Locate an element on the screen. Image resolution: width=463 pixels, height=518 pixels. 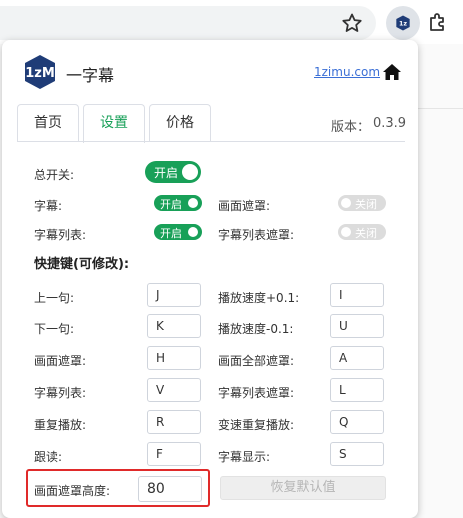
shortcut-label-repeat: 重复播放: is located at coordinates (60, 425).